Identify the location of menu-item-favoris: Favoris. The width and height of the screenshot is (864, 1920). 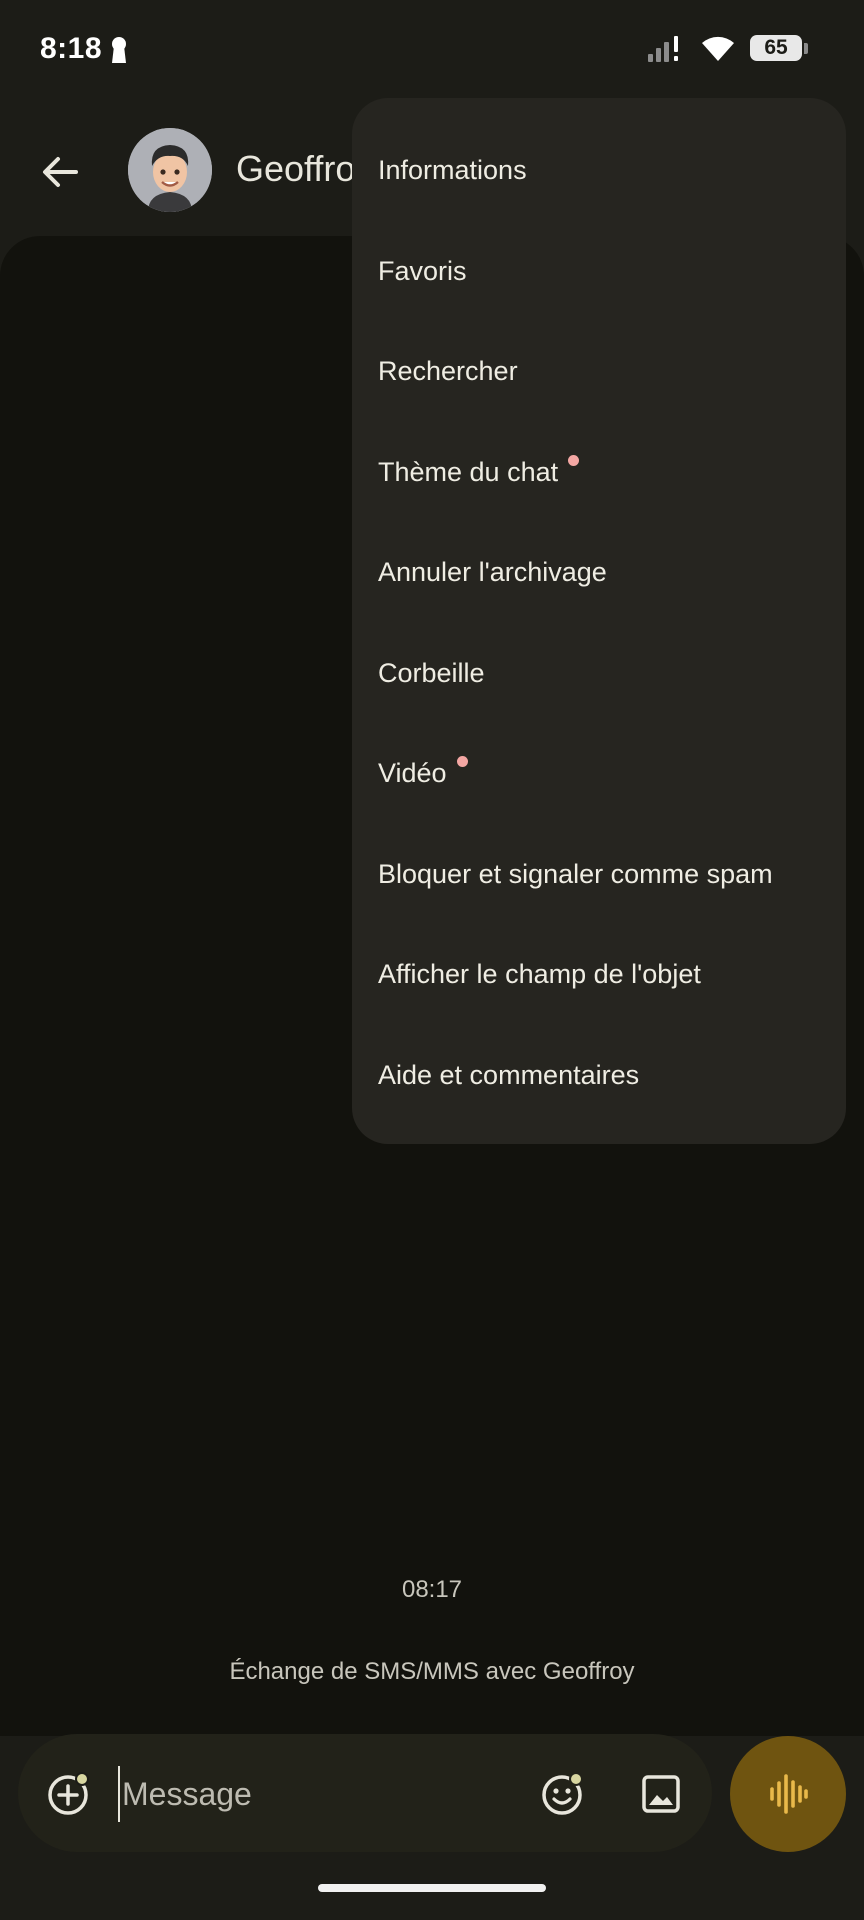
(422, 271).